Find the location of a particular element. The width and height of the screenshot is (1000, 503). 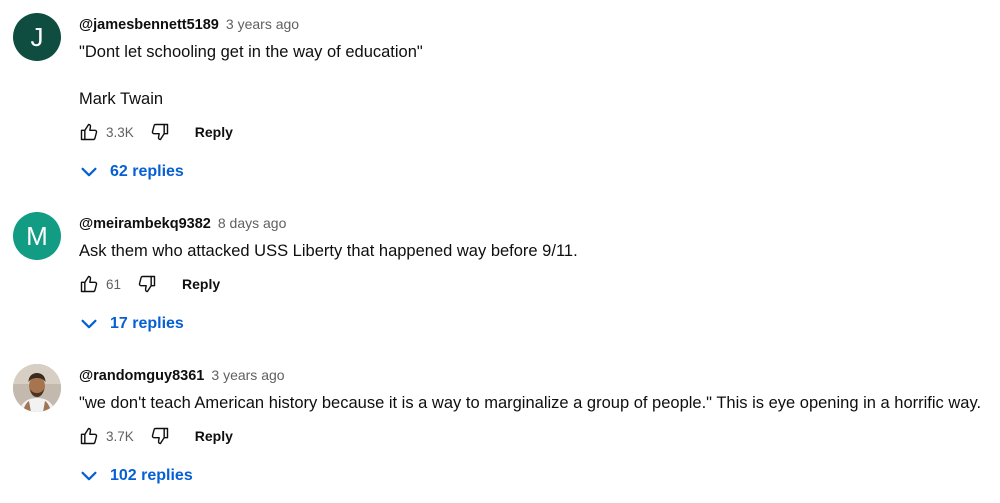

like-count: 3.3K is located at coordinates (120, 132).